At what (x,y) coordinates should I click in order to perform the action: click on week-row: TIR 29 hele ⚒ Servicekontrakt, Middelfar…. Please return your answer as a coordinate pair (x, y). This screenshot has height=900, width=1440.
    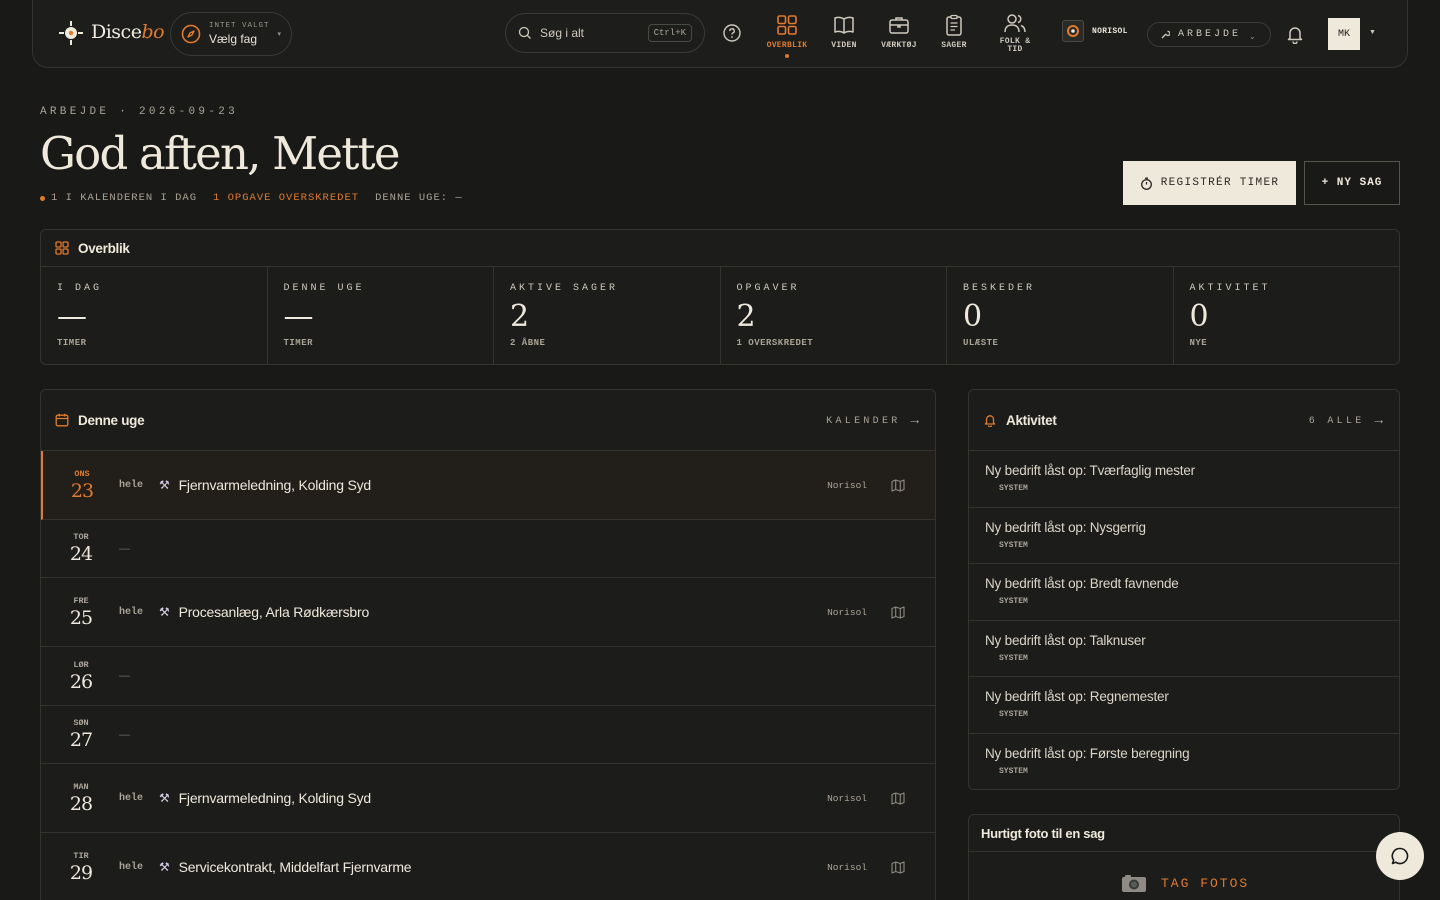
    Looking at the image, I should click on (488, 866).